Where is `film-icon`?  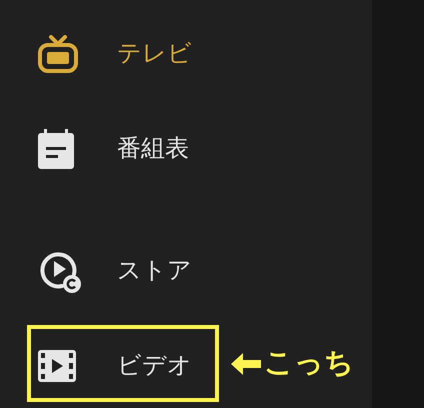 film-icon is located at coordinates (57, 366).